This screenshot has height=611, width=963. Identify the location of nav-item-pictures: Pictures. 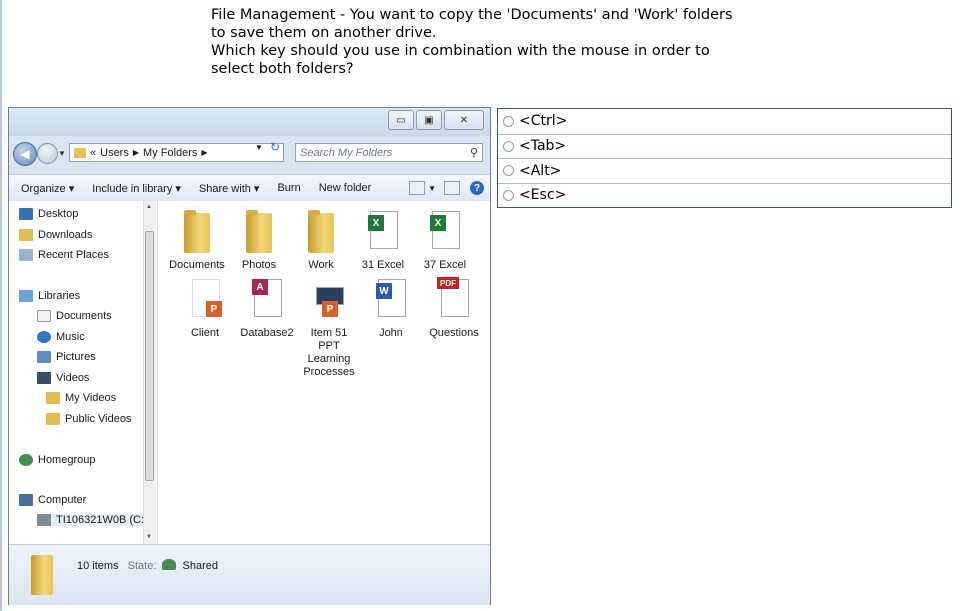
(66, 357).